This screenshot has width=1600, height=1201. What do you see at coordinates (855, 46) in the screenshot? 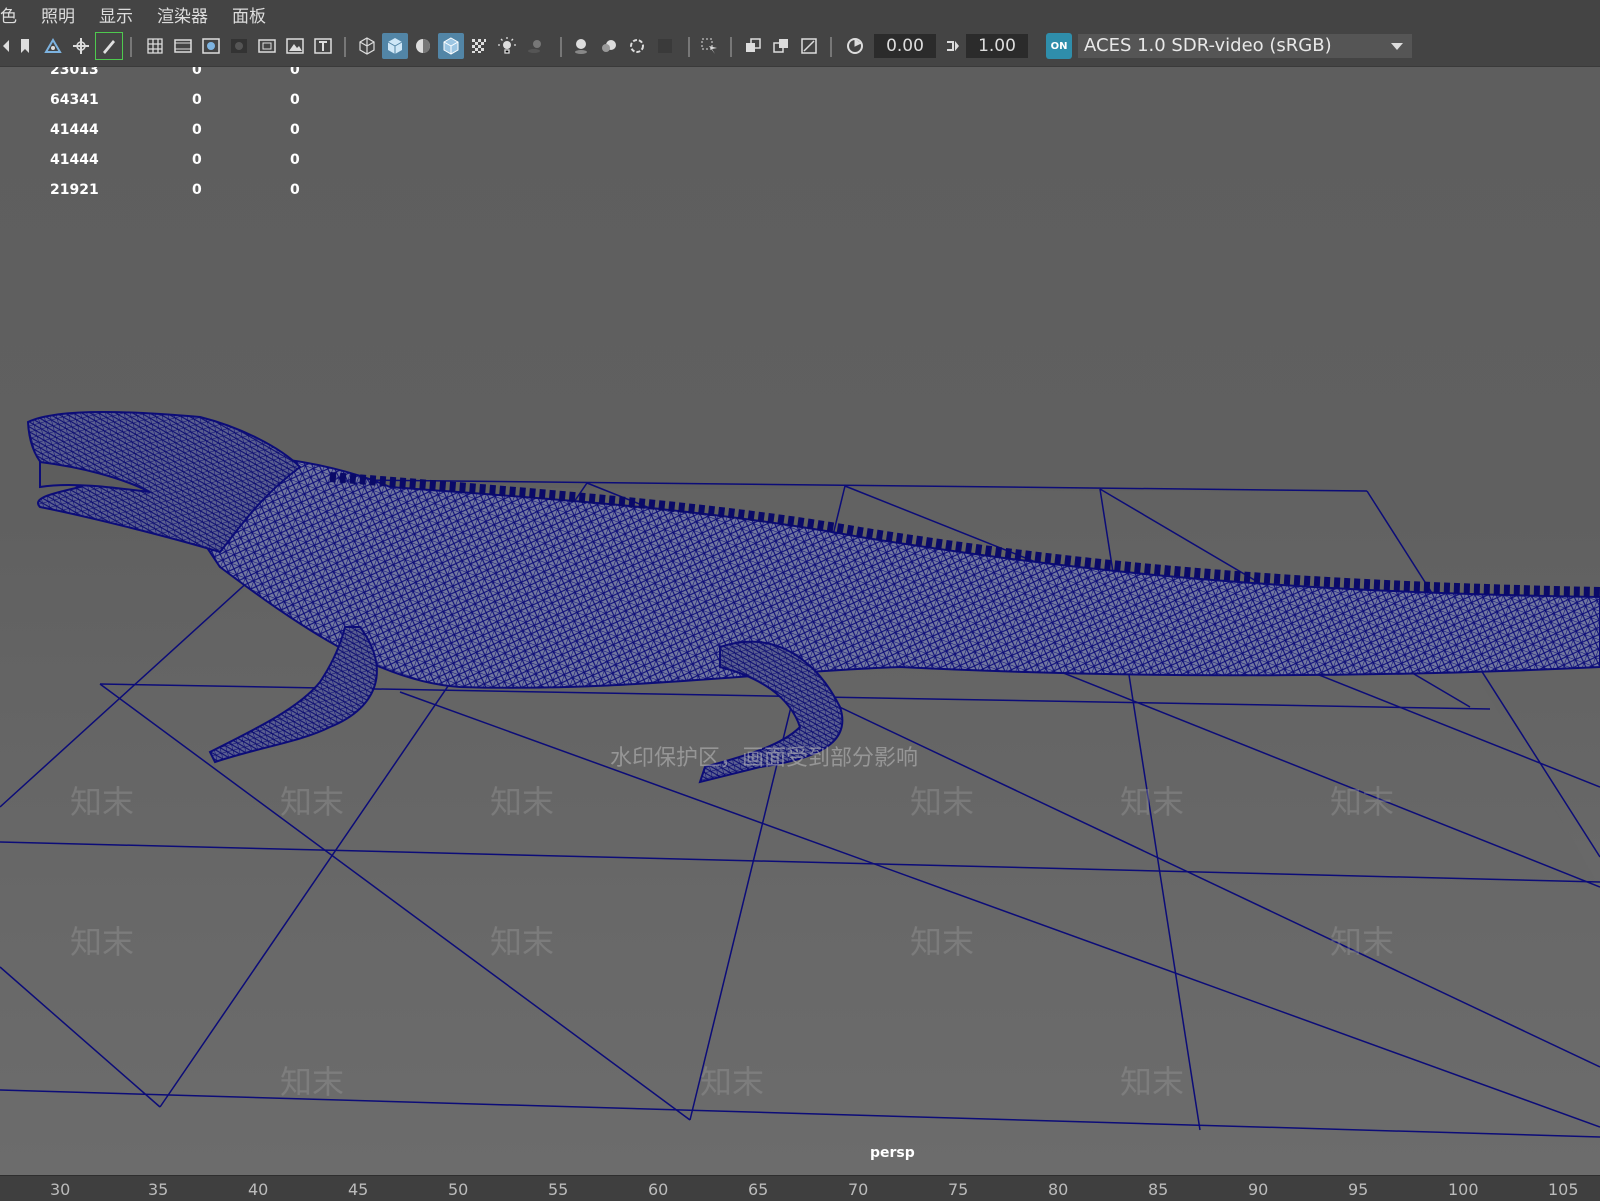
I see `exposure-icon` at bounding box center [855, 46].